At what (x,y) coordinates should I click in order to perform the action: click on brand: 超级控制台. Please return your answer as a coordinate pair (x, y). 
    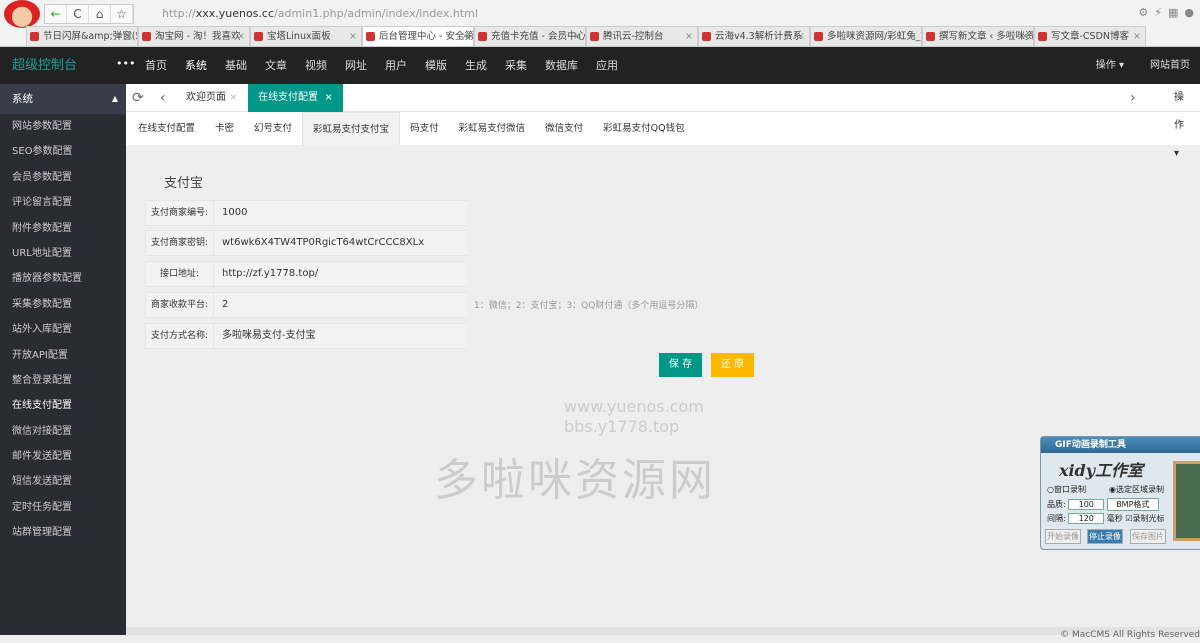
    Looking at the image, I should click on (44, 65).